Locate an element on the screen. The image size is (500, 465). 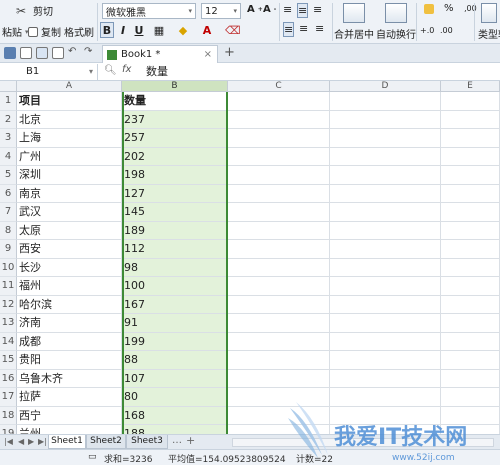
cell-a: 拉萨 is located at coordinates (69, 397).